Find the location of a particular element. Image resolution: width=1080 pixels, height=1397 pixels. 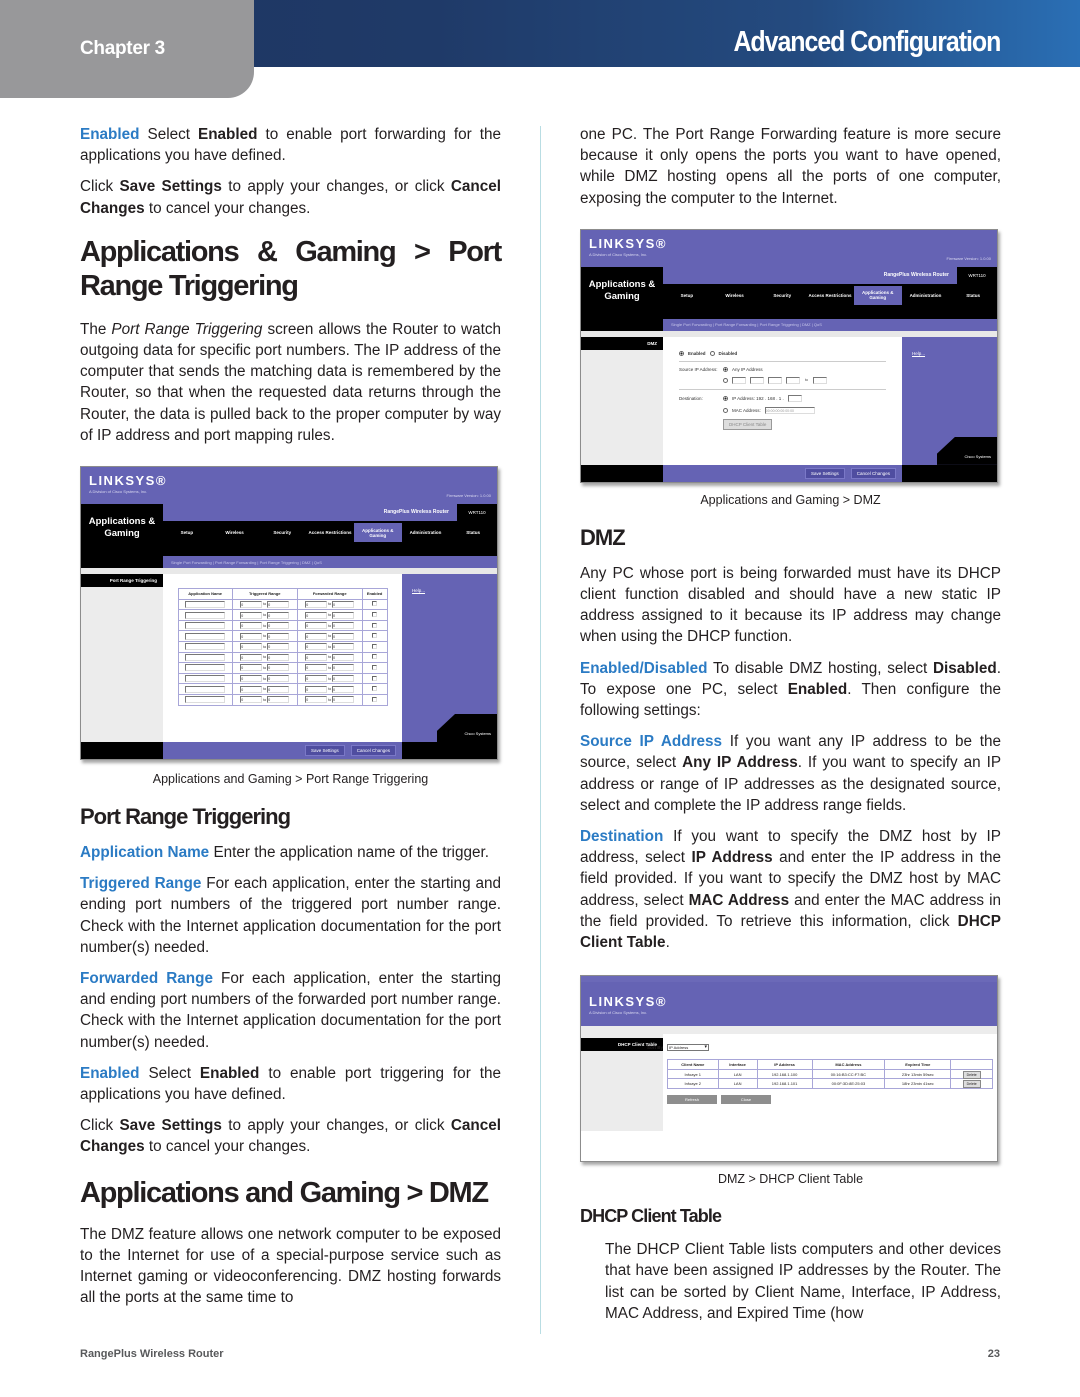

mac-address-input: 00:00:00:00:00:00 is located at coordinates (789, 410).